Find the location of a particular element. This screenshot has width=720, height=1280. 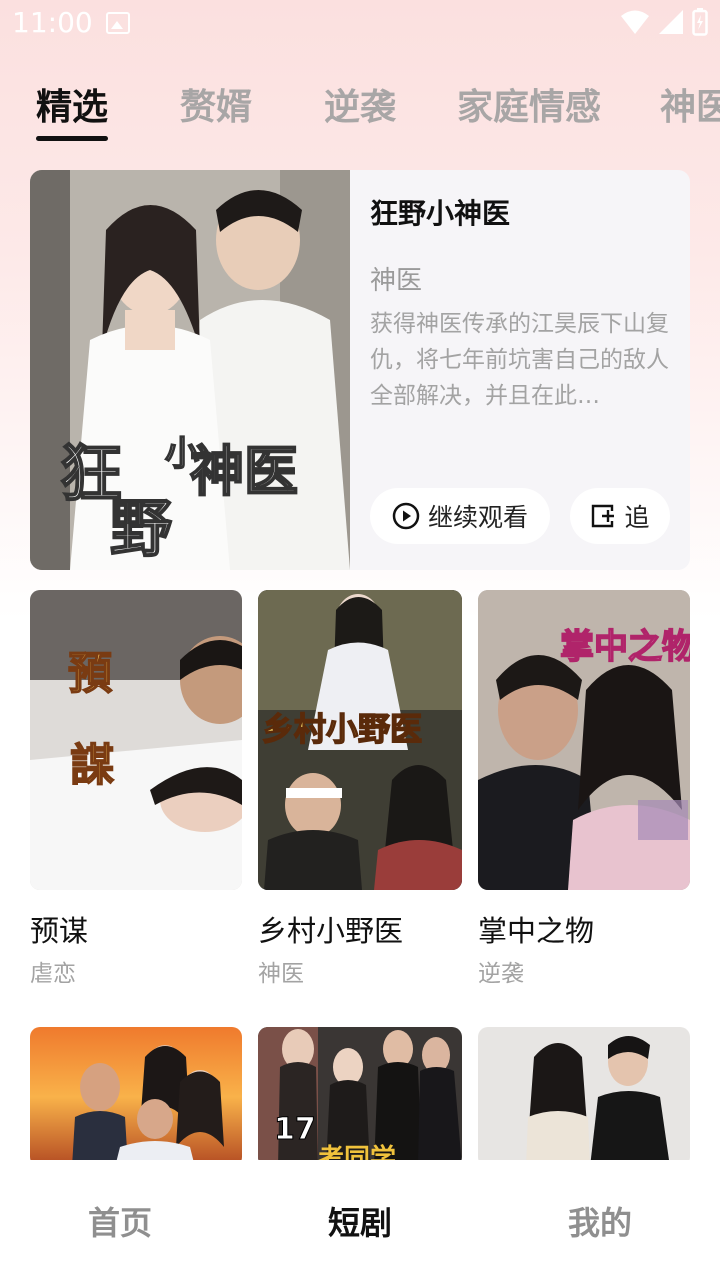

tab-nixi: 逆袭 is located at coordinates (360, 104).